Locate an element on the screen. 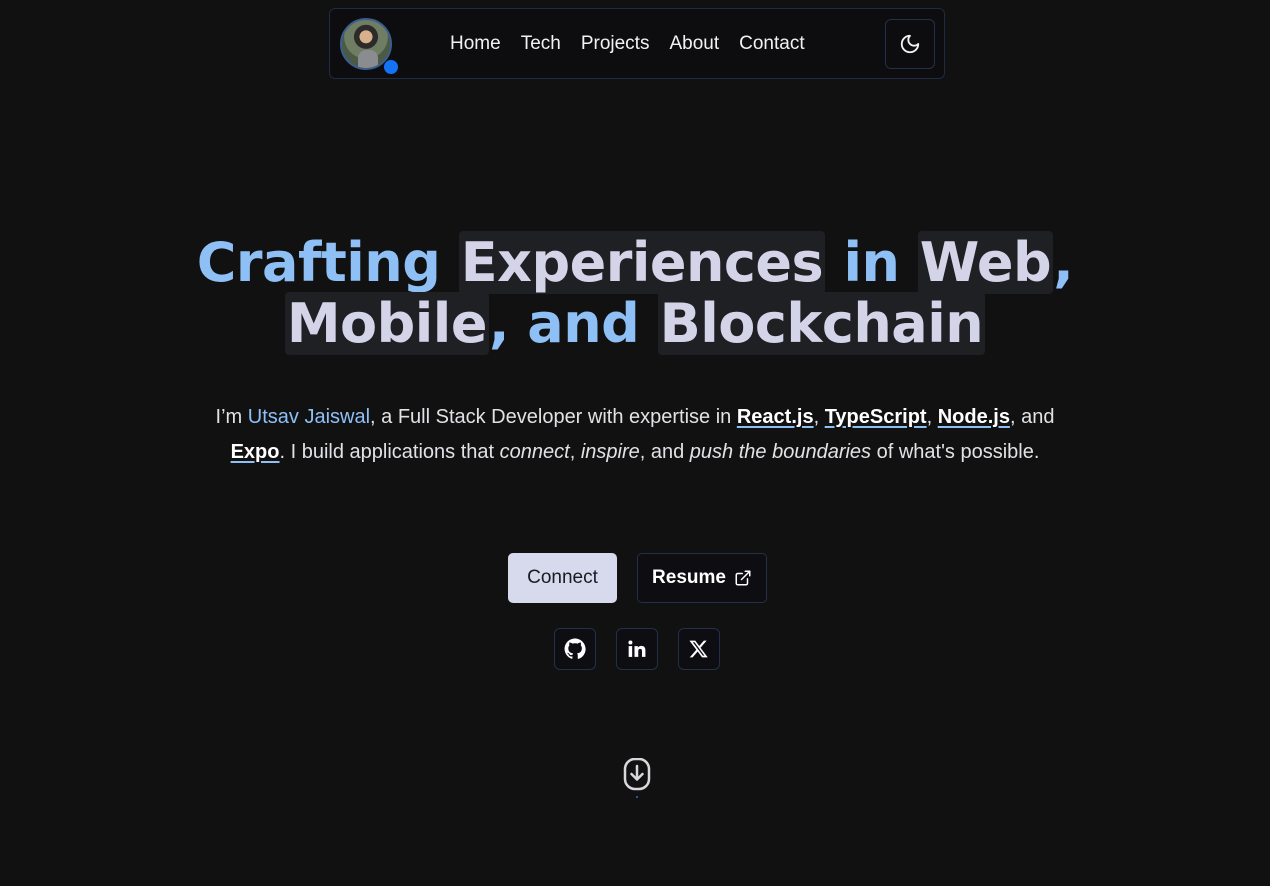  resume-button: Resume is located at coordinates (702, 578).